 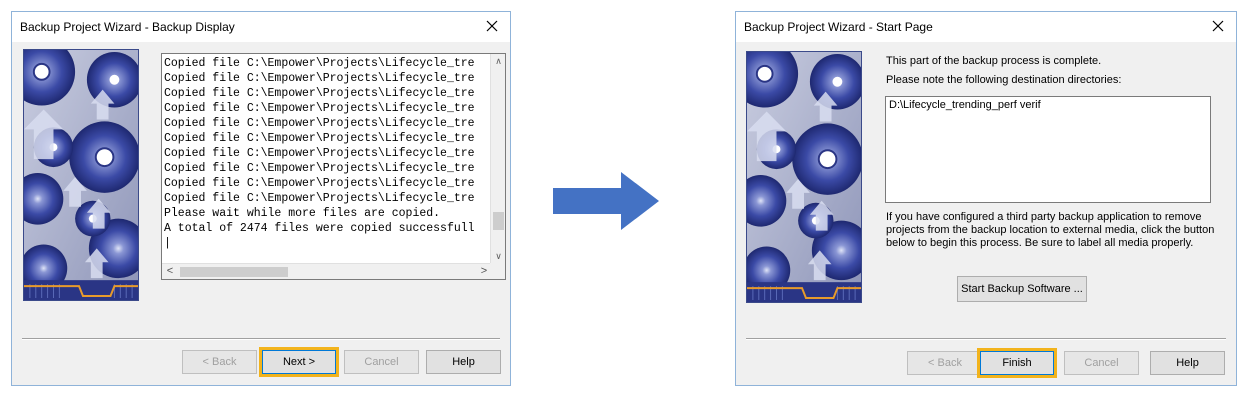 What do you see at coordinates (986, 27) in the screenshot?
I see `title-bar: Backup Project Wizard - Start Page` at bounding box center [986, 27].